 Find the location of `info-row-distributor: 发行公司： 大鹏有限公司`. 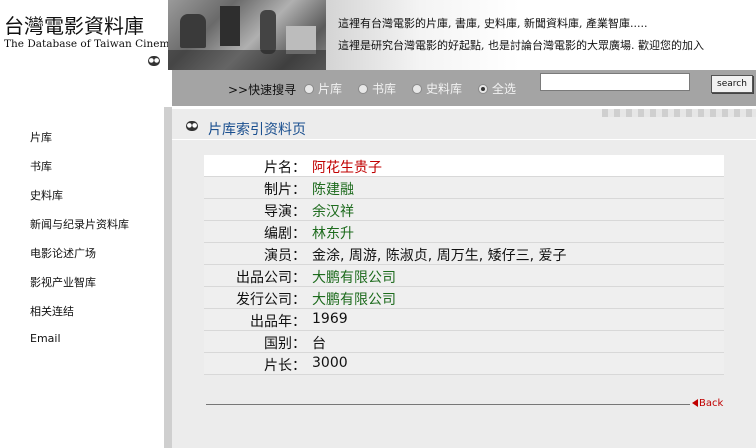

info-row-distributor: 发行公司： 大鹏有限公司 is located at coordinates (464, 298).